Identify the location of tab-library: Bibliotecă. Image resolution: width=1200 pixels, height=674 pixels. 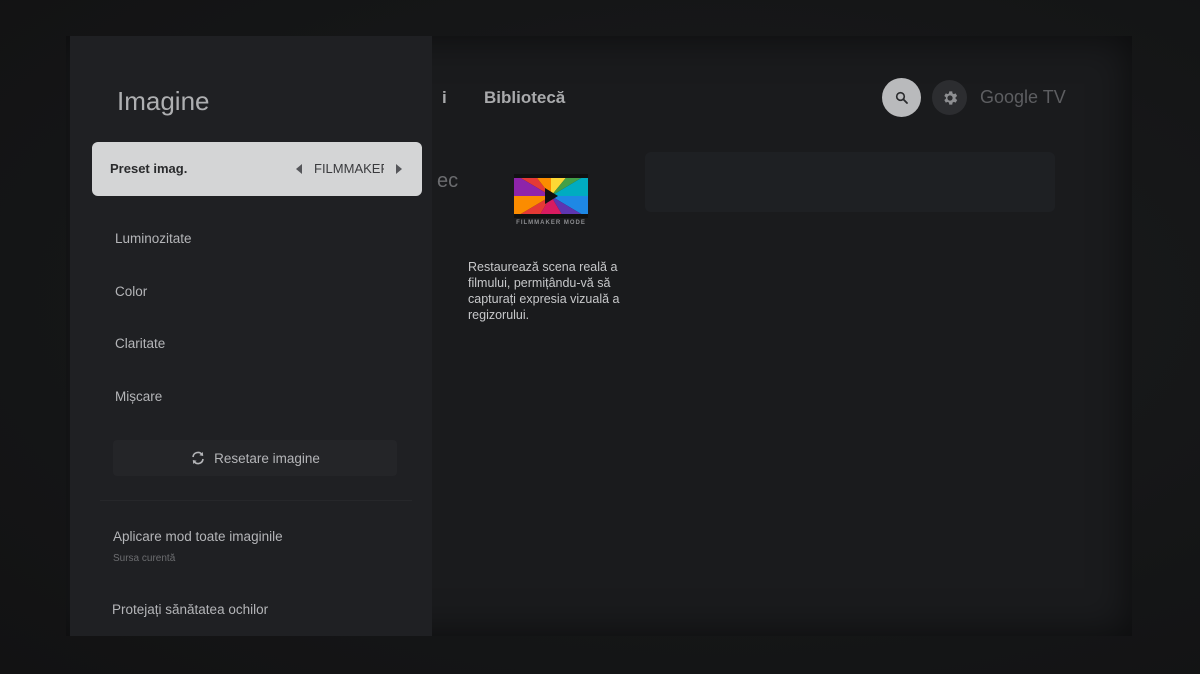
(524, 98).